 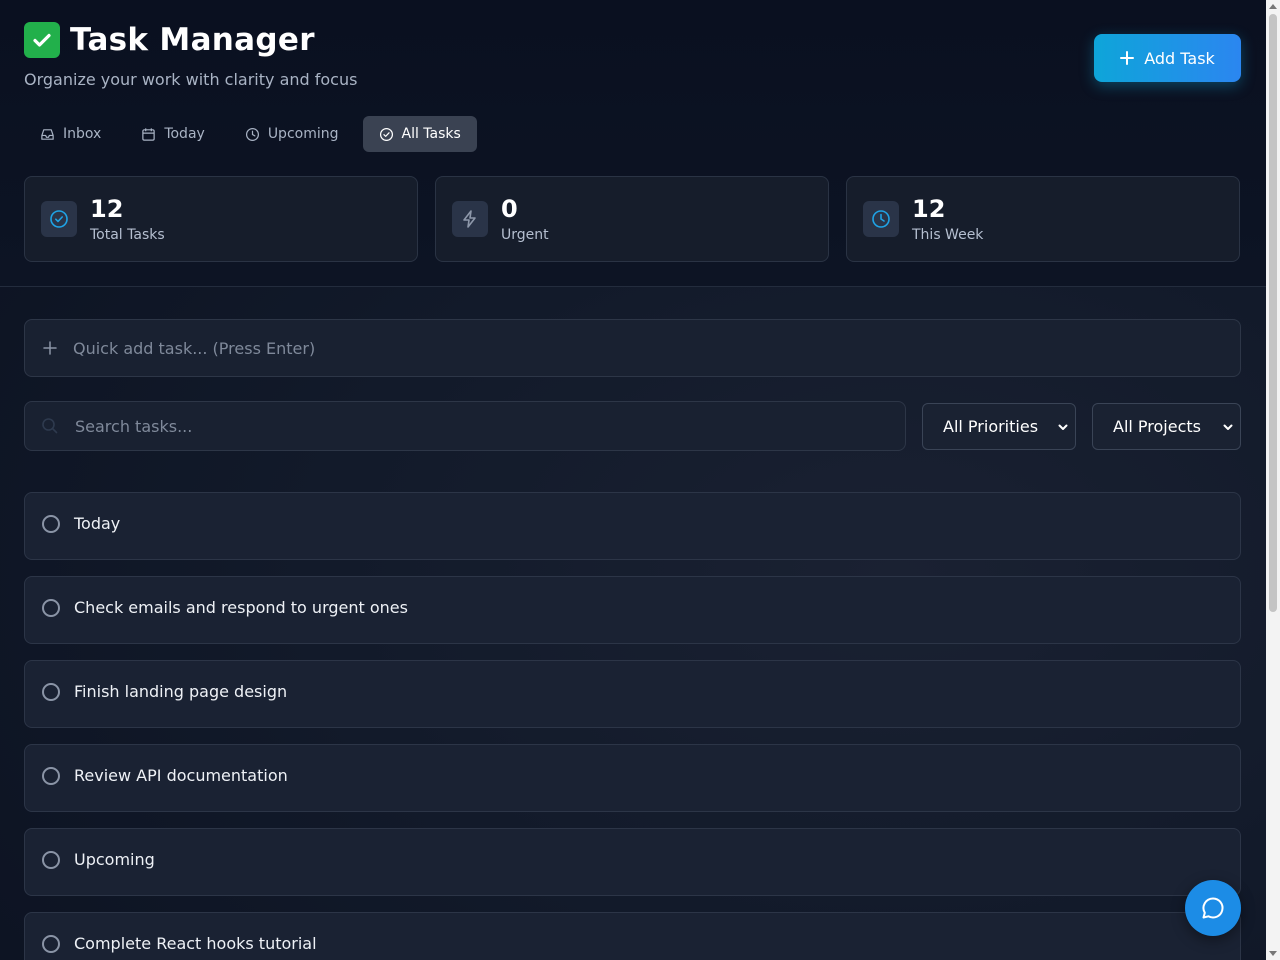 I want to click on task-item: Review API documentation, so click(x=632, y=778).